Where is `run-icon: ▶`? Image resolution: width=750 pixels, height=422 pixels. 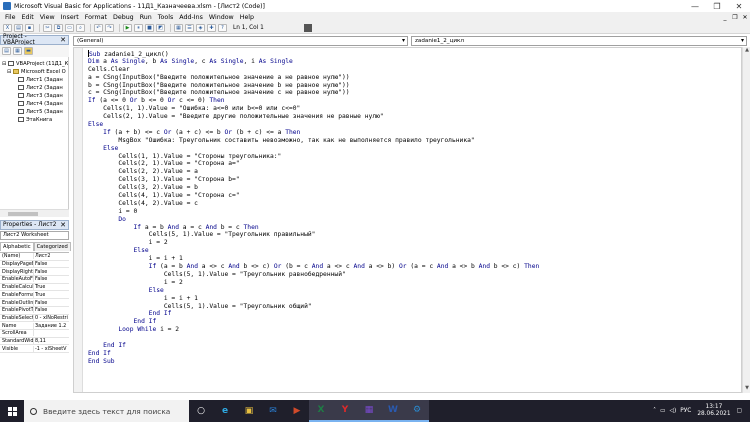 run-icon: ▶ is located at coordinates (127, 28).